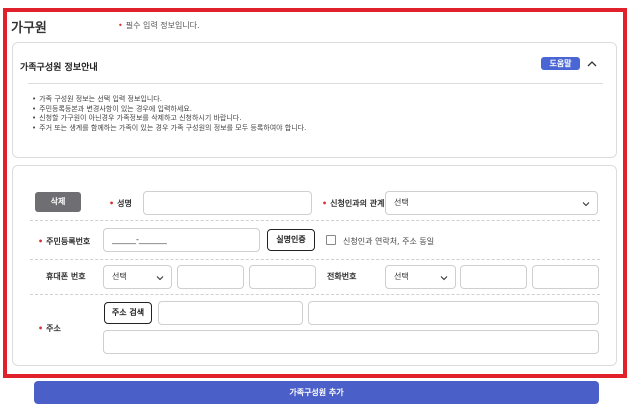 The height and width of the screenshot is (411, 630). I want to click on name-label: 성명, so click(120, 203).